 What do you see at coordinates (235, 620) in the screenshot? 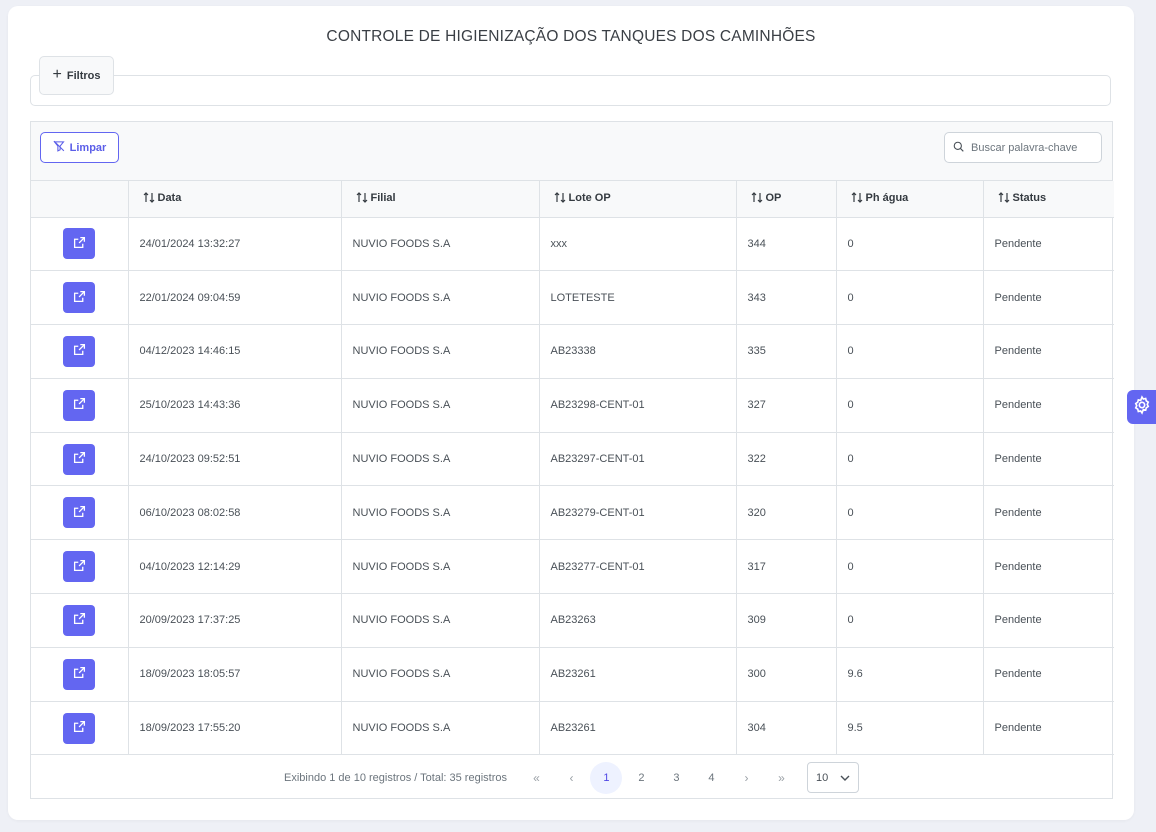
I see `cell-data: 20/09/2023 17:37:25` at bounding box center [235, 620].